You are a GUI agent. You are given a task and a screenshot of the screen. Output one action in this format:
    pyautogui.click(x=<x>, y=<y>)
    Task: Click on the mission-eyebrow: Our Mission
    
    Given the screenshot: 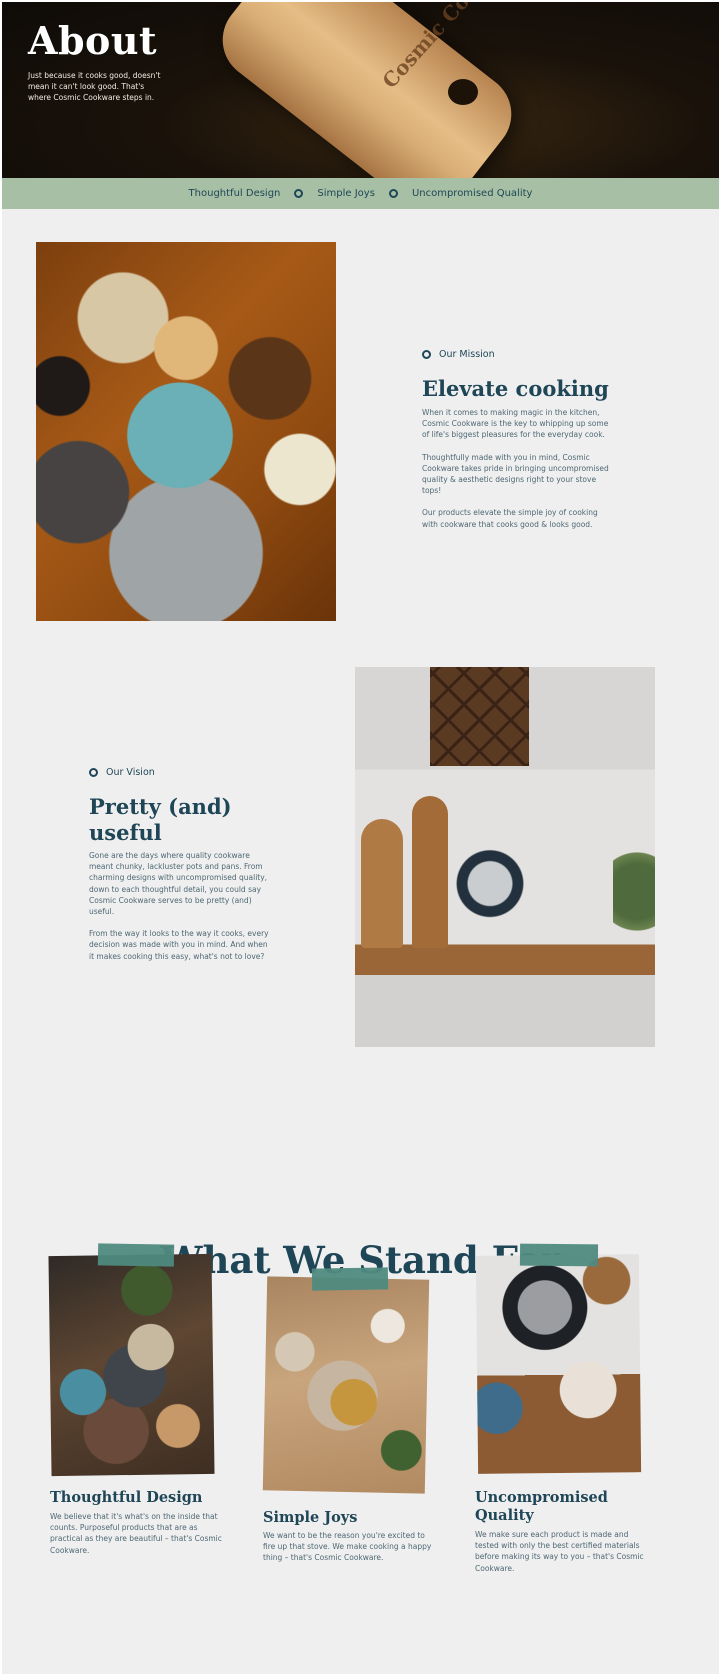 What is the action you would take?
    pyautogui.click(x=458, y=354)
    